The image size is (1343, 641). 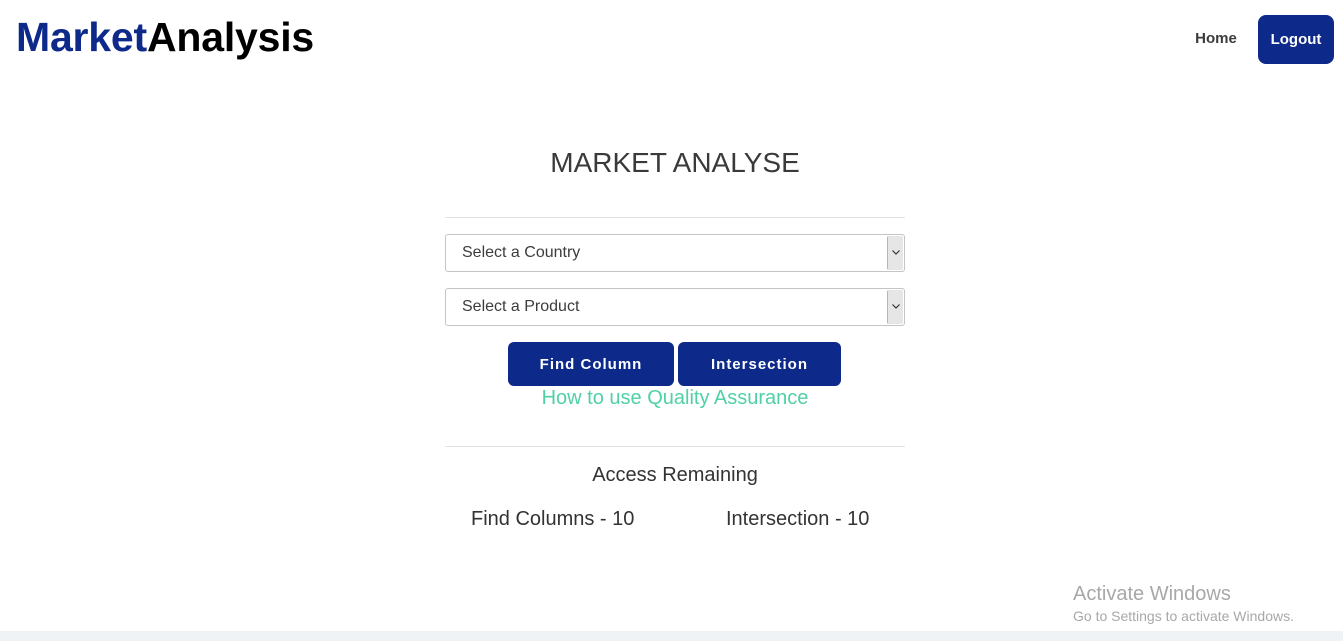 I want to click on brand-logo: MarketAnalysis, so click(x=165, y=37).